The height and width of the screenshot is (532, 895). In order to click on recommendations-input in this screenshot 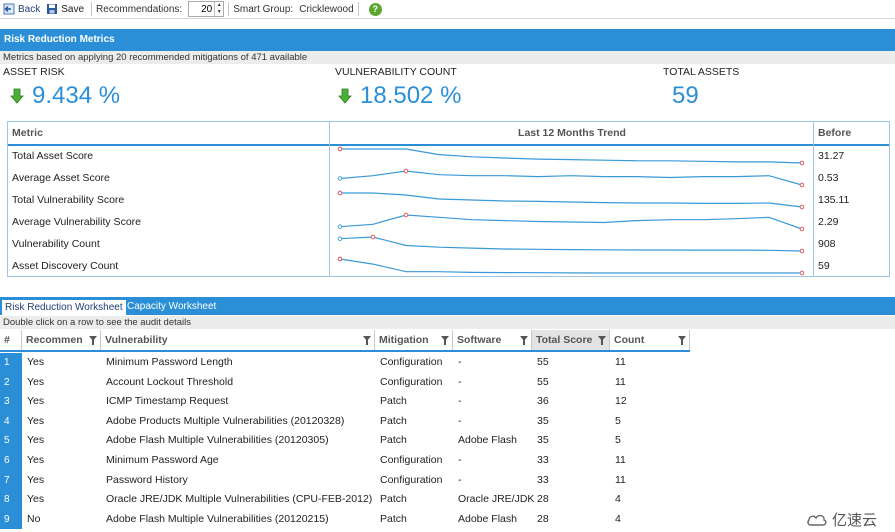, I will do `click(202, 9)`.